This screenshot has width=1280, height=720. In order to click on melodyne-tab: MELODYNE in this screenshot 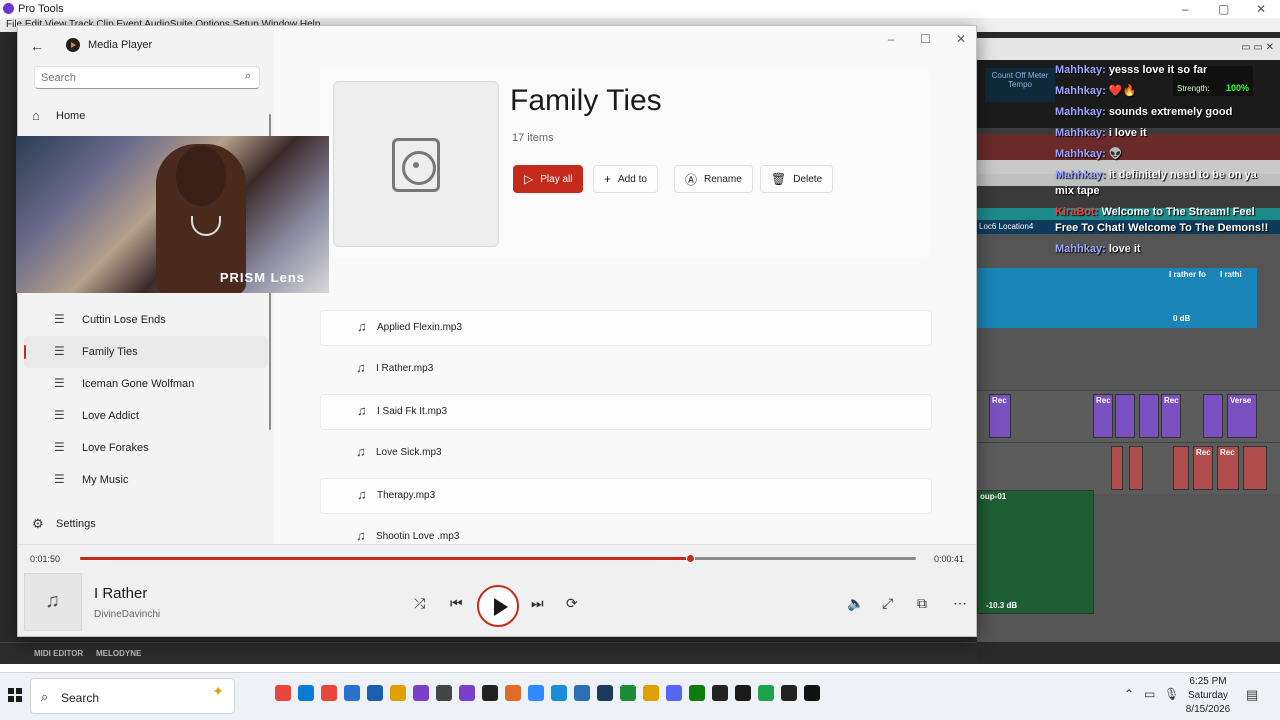, I will do `click(118, 653)`.